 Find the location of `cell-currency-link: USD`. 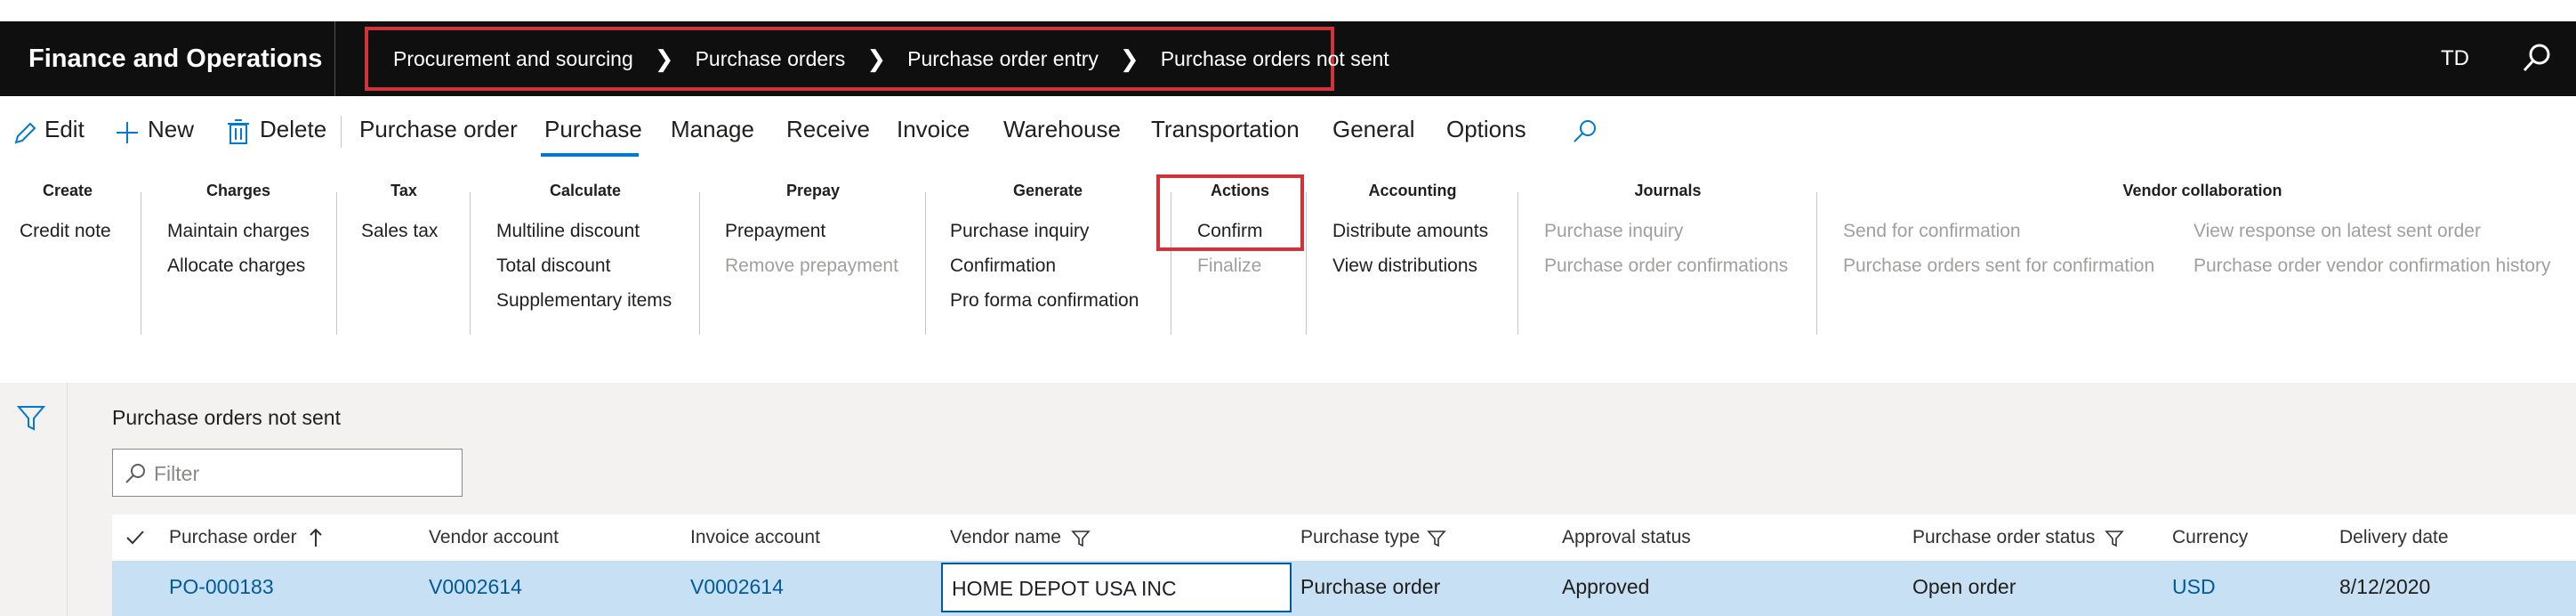

cell-currency-link: USD is located at coordinates (2194, 587).